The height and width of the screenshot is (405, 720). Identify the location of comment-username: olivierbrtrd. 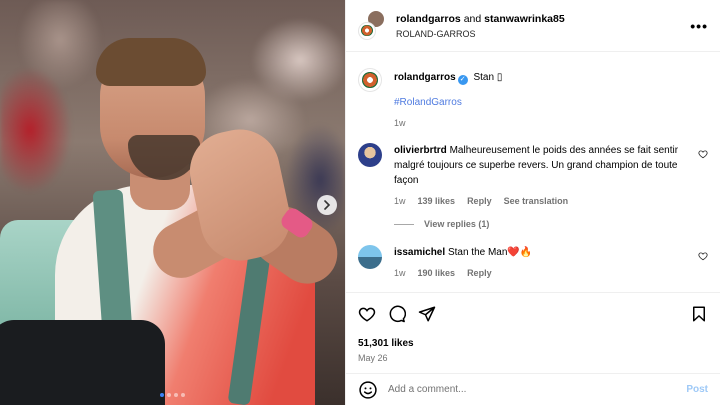
(420, 150).